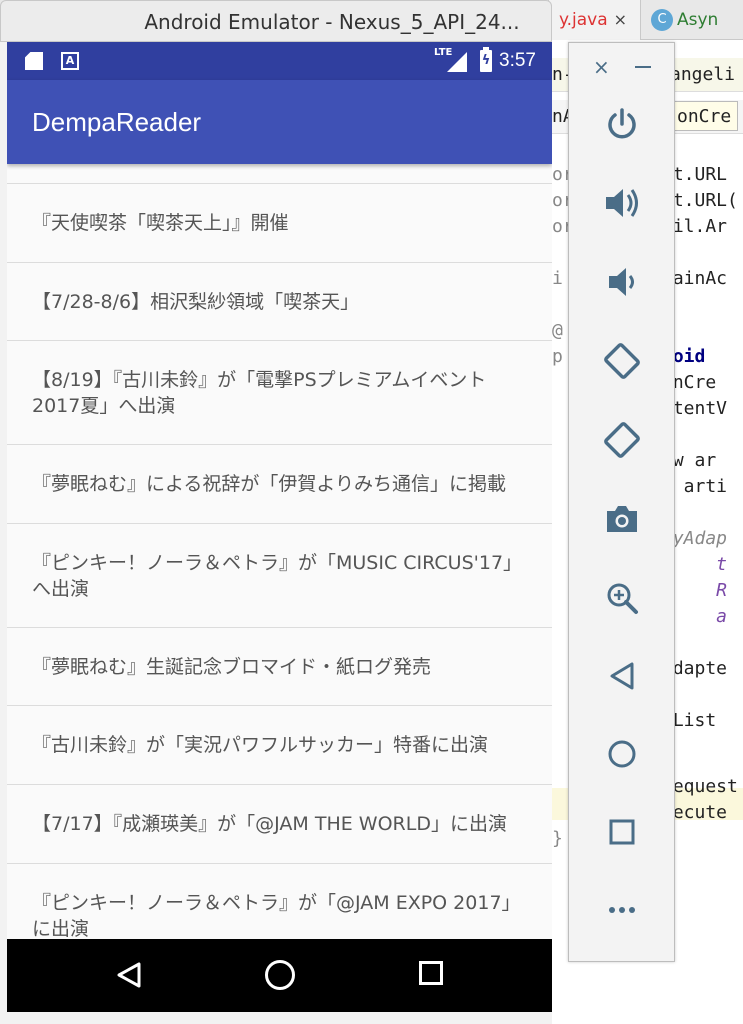 This screenshot has width=743, height=1024. Describe the element at coordinates (160, 223) in the screenshot. I see `article-title: 『天使喫茶「喫茶天上」』開催` at that location.